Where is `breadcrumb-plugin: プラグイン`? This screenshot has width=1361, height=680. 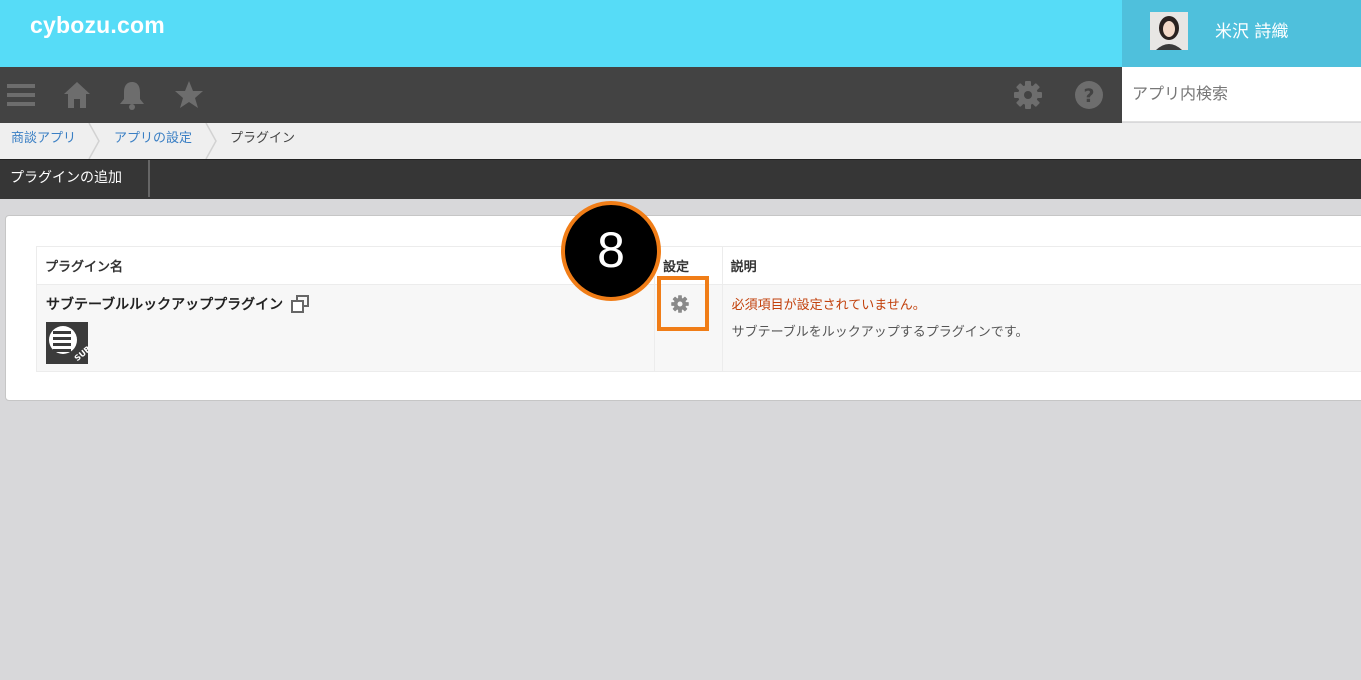
breadcrumb-plugin: プラグイン is located at coordinates (263, 138).